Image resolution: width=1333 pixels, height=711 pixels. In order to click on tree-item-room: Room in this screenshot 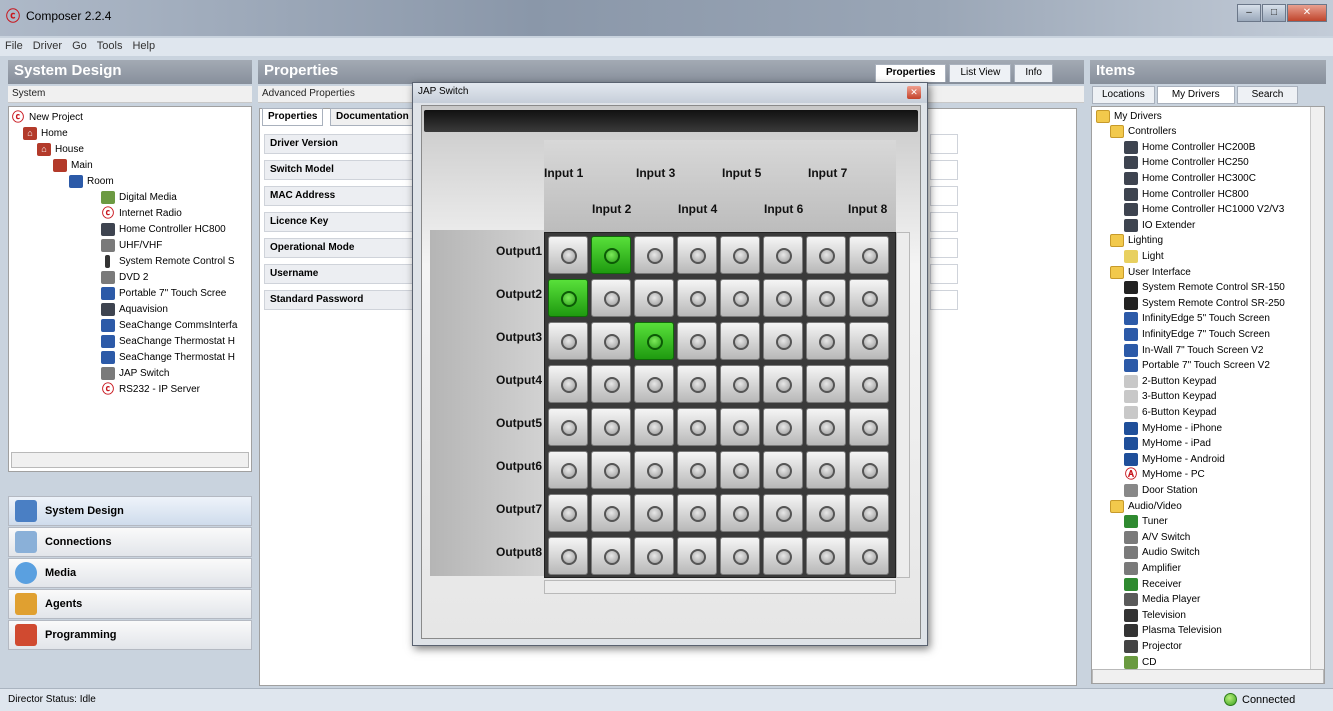, I will do `click(91, 181)`.